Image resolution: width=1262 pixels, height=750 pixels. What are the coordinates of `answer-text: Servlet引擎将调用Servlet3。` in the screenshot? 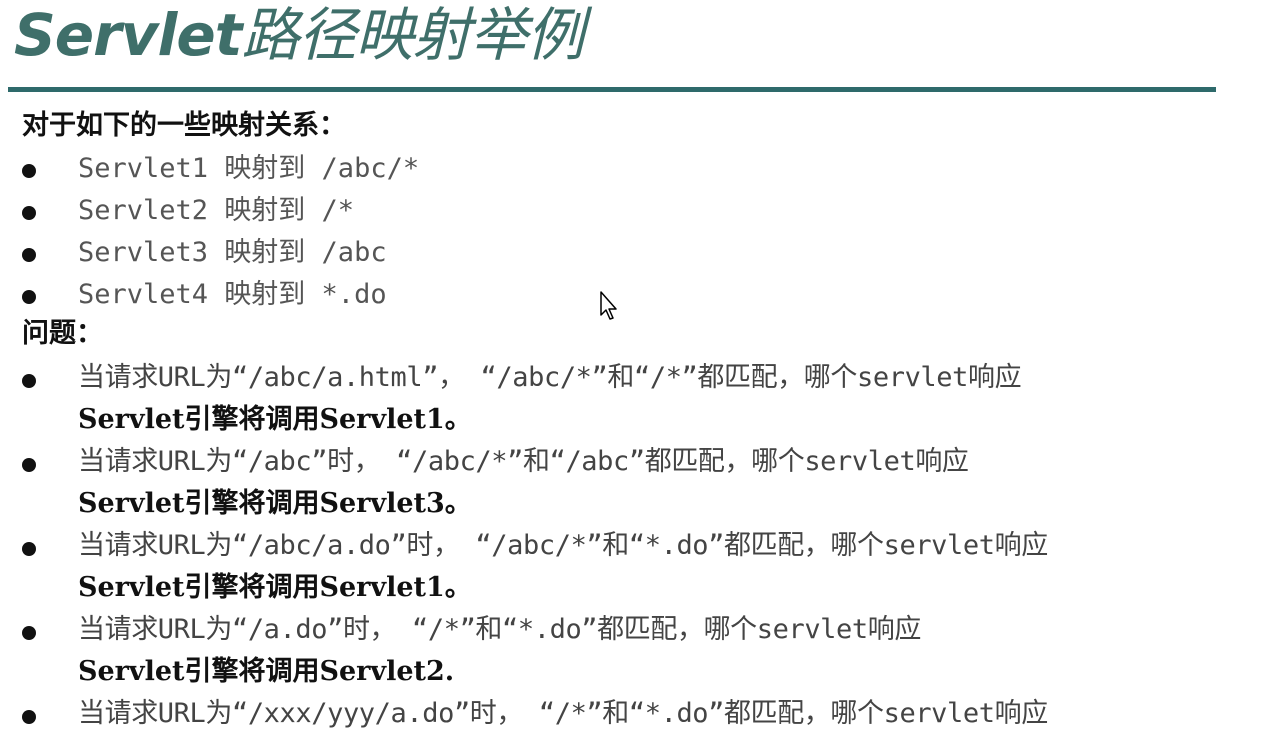 It's located at (275, 503).